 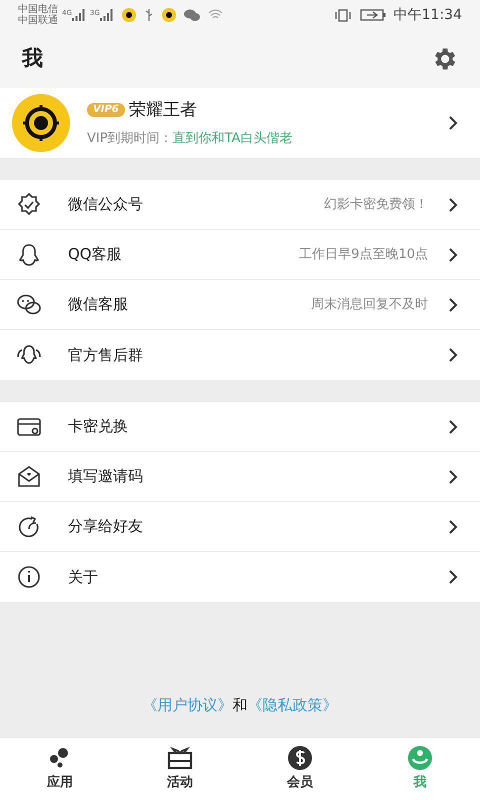 I want to click on footer-text: 和, so click(x=240, y=705).